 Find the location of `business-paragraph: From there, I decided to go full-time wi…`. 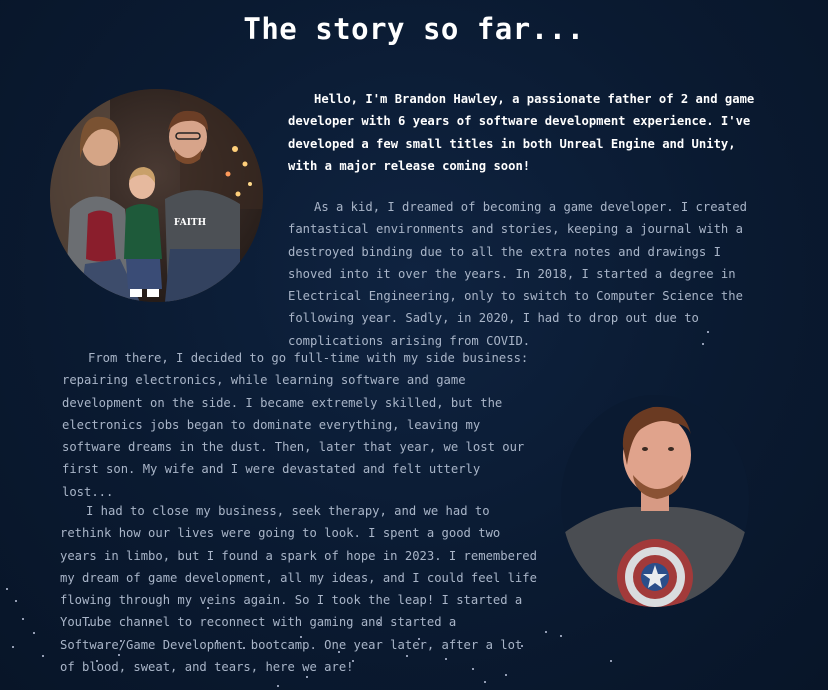

business-paragraph: From there, I decided to go full-time wi… is located at coordinates (295, 425).